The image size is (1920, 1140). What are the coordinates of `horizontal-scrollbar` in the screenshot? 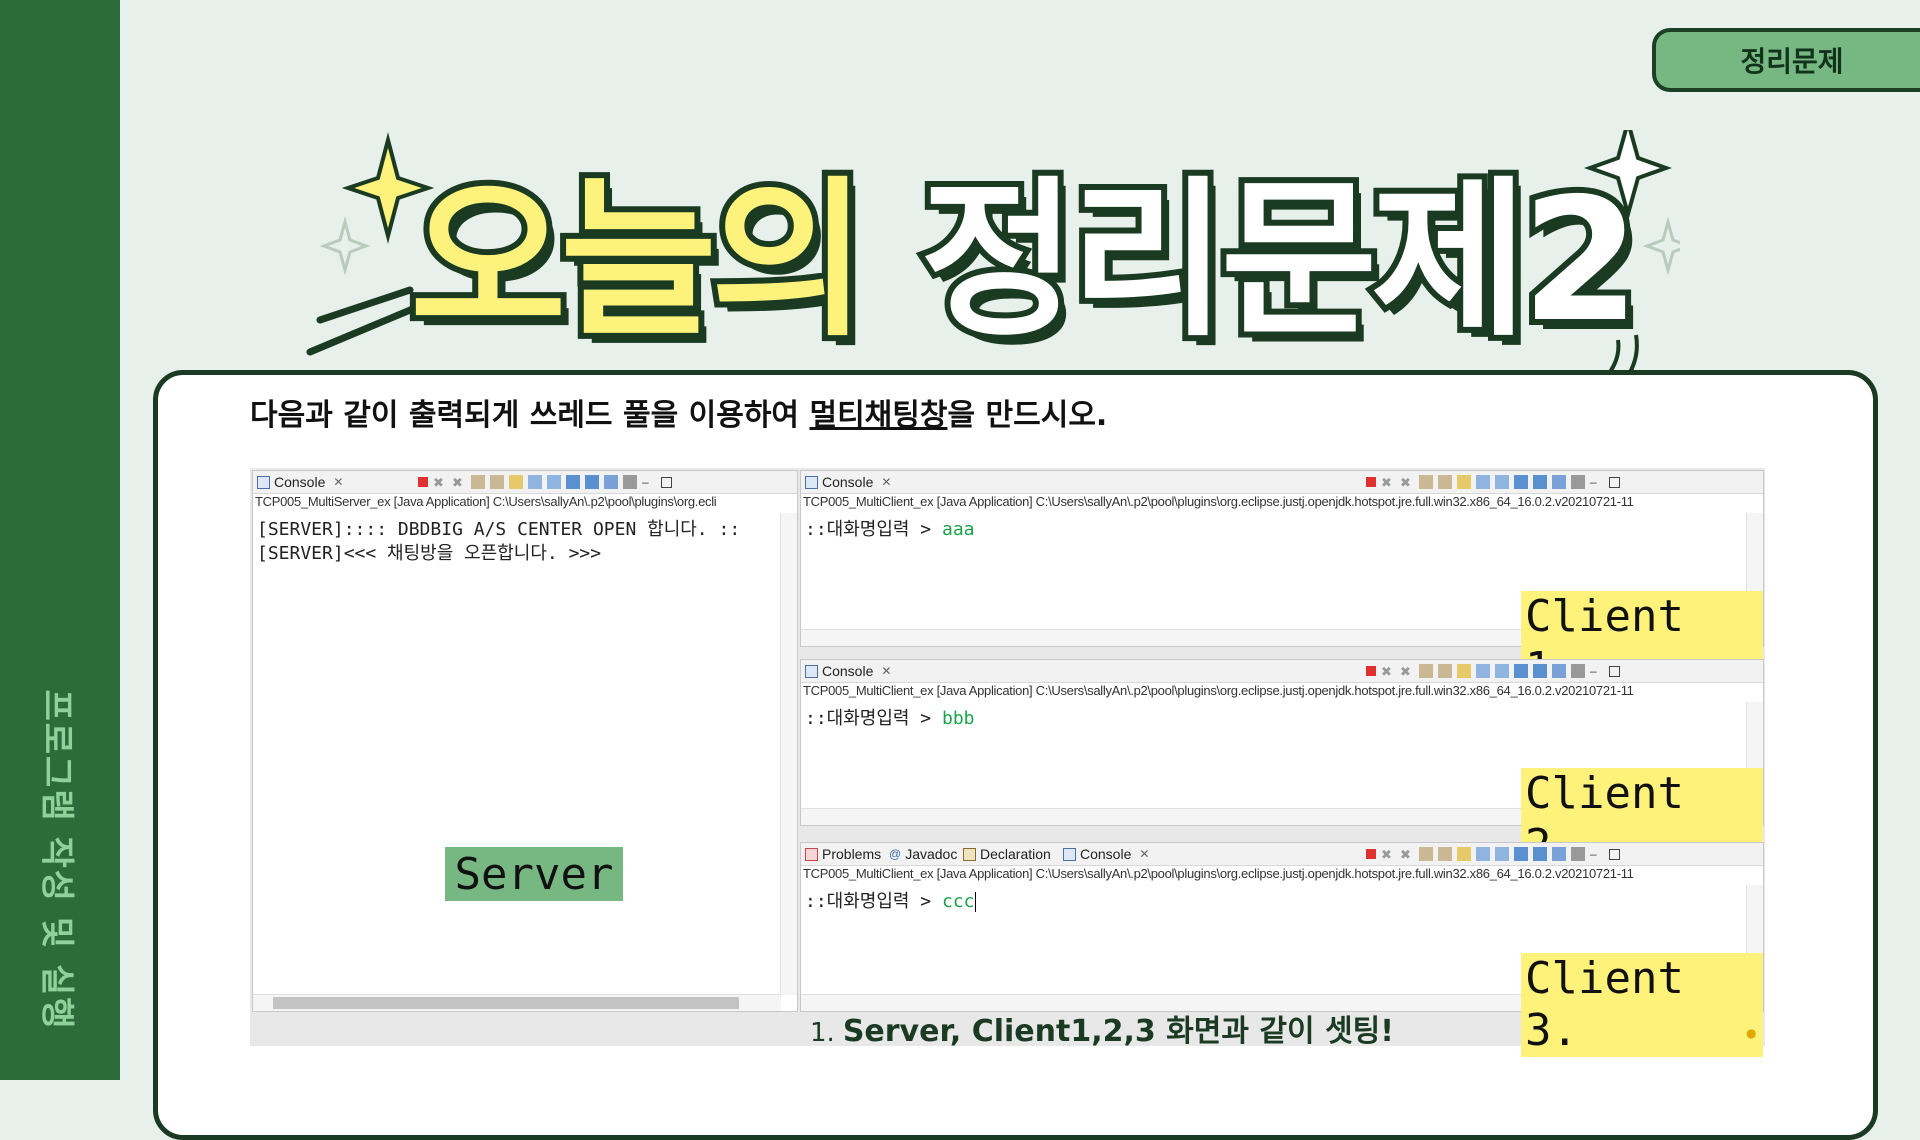 It's located at (517, 1002).